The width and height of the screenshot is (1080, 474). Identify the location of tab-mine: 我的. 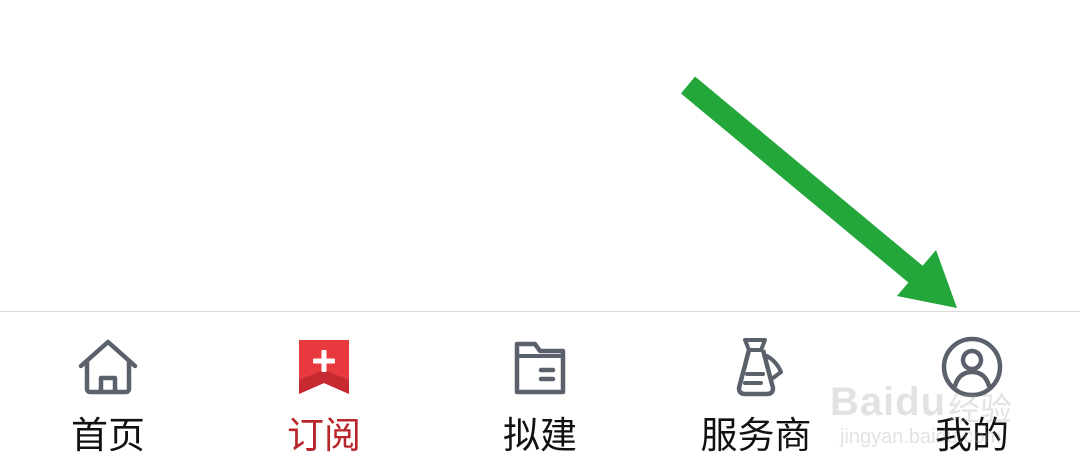
(972, 393).